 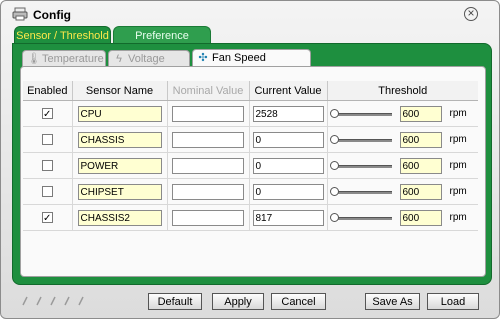 What do you see at coordinates (238, 301) in the screenshot?
I see `apply-button: Apply` at bounding box center [238, 301].